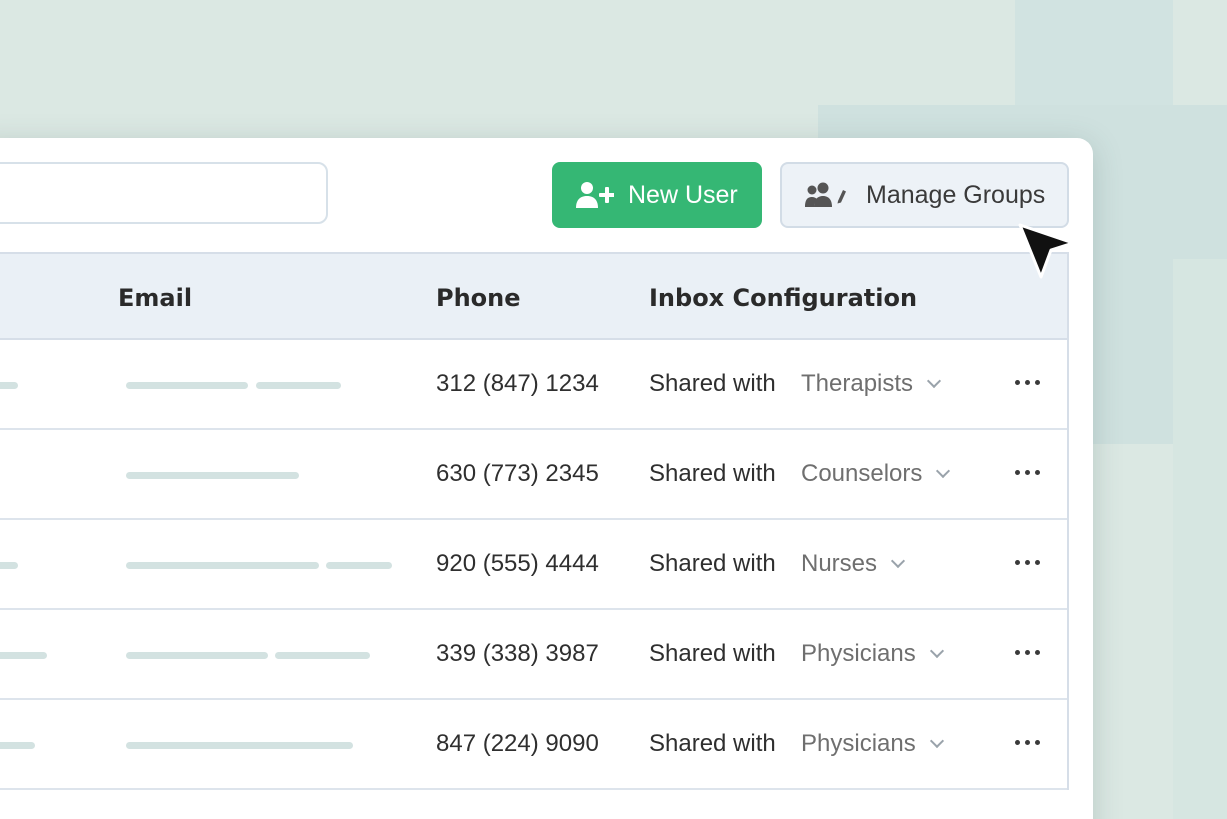 The height and width of the screenshot is (819, 1227). I want to click on phone-cell: 630 (773) 2345, so click(517, 473).